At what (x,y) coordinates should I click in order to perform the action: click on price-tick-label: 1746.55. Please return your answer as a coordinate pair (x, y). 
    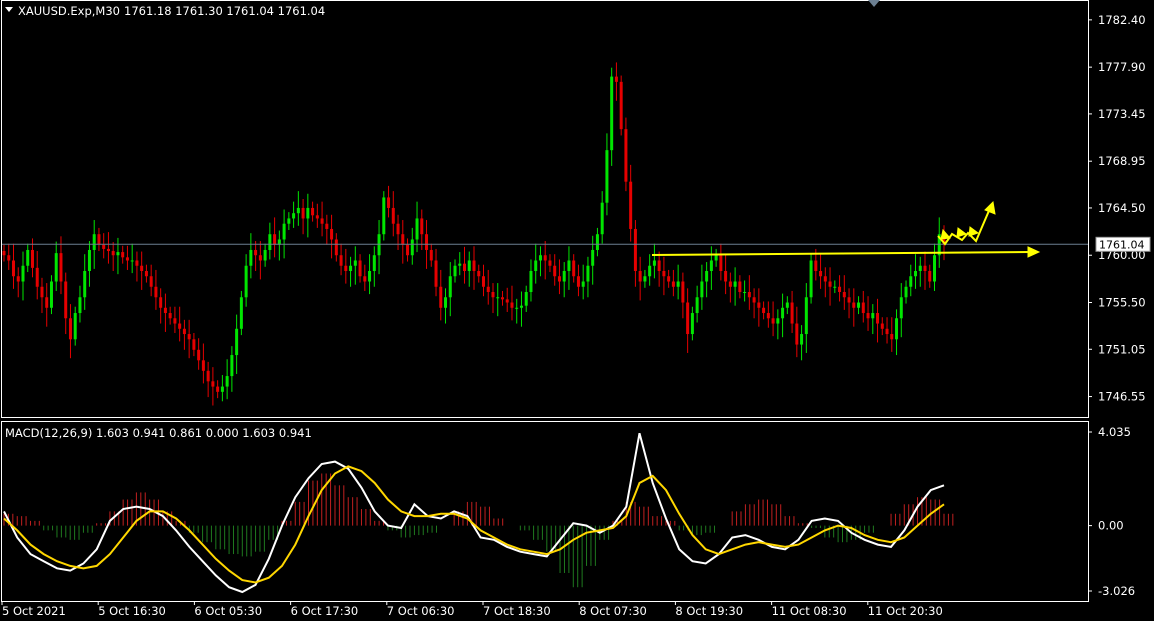
    Looking at the image, I should click on (1122, 397).